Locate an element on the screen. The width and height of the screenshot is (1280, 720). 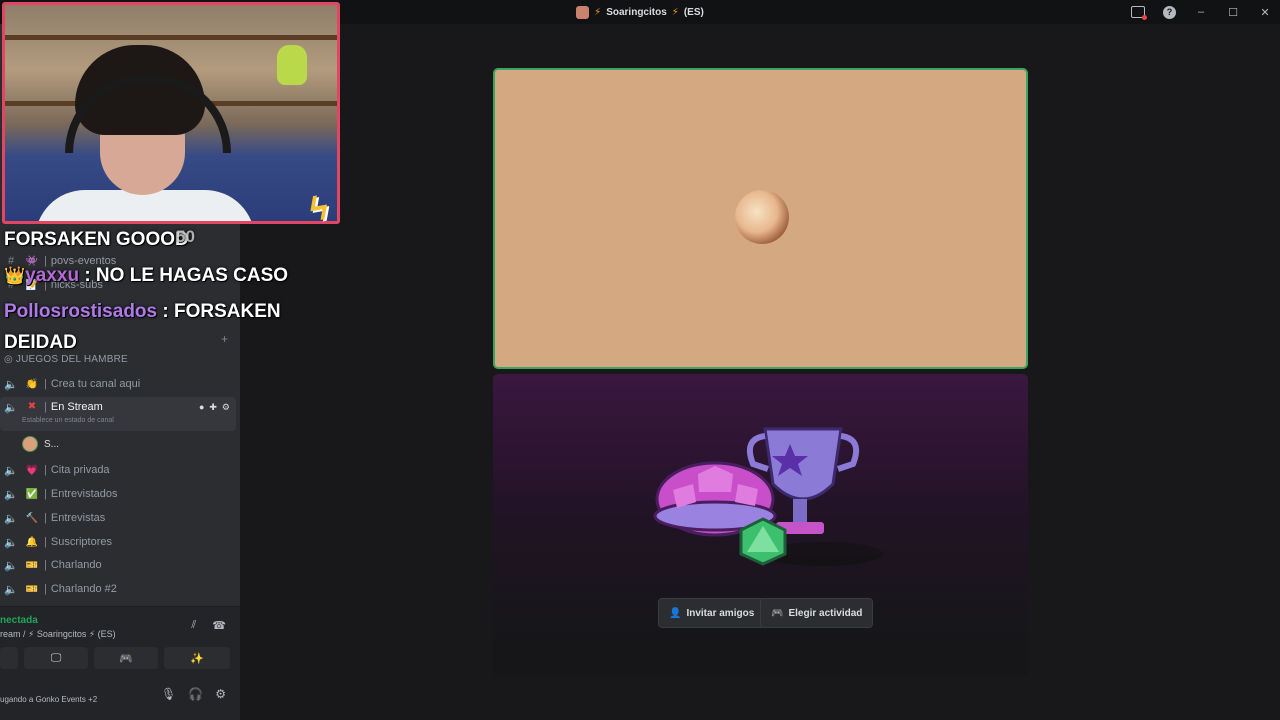
activity-button: 🎮 is located at coordinates (126, 658).